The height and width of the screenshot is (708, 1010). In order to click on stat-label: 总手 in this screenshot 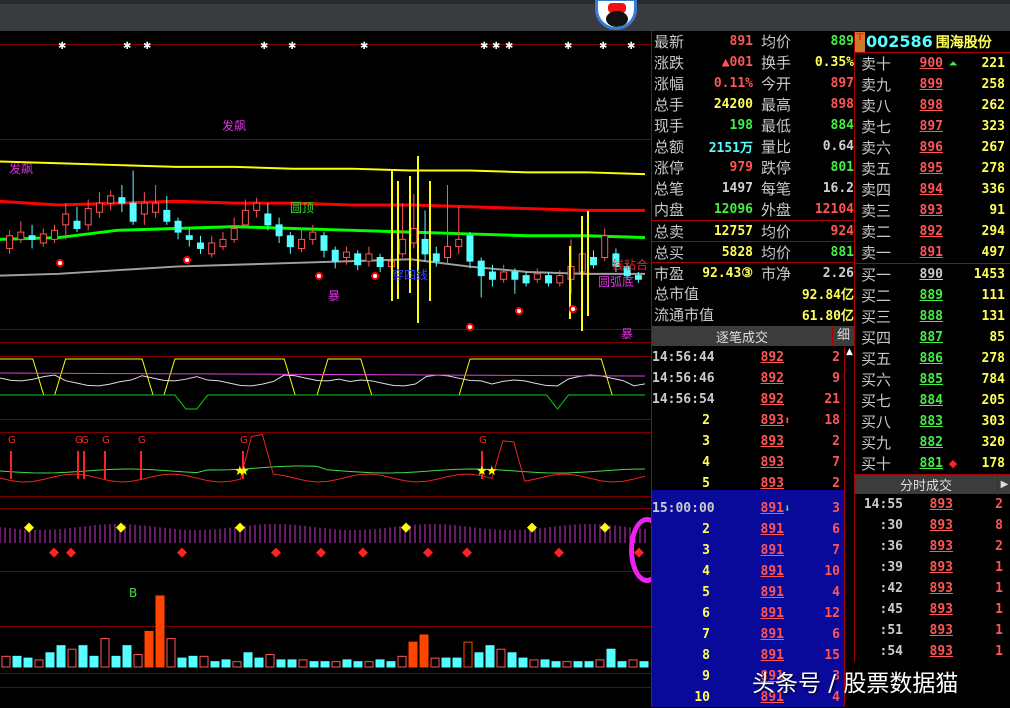, I will do `click(669, 105)`.